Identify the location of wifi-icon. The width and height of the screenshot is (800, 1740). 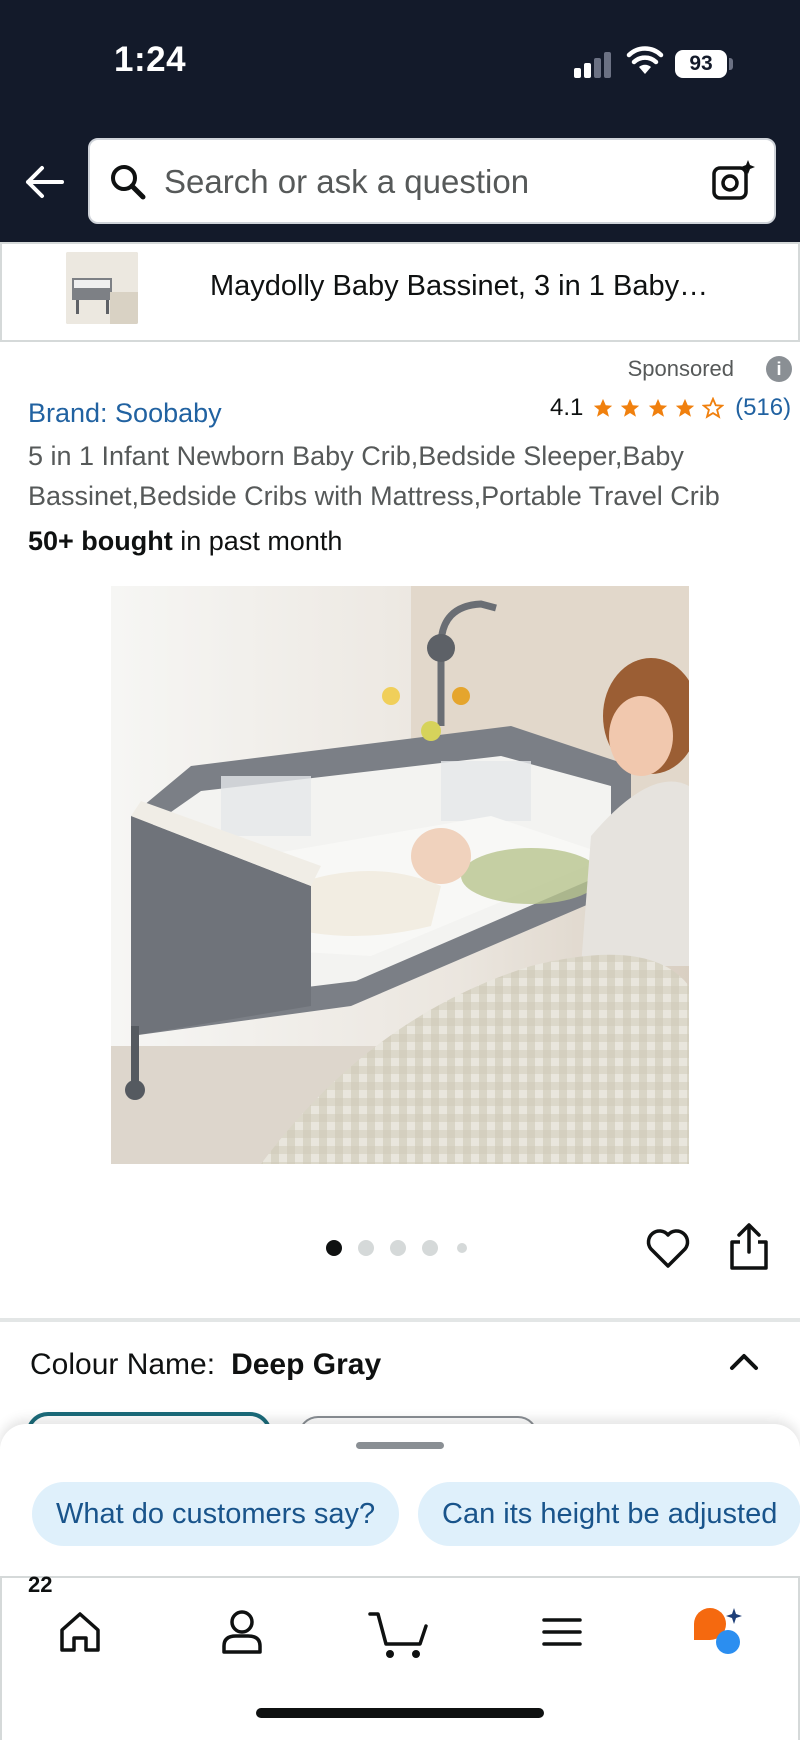
(645, 60).